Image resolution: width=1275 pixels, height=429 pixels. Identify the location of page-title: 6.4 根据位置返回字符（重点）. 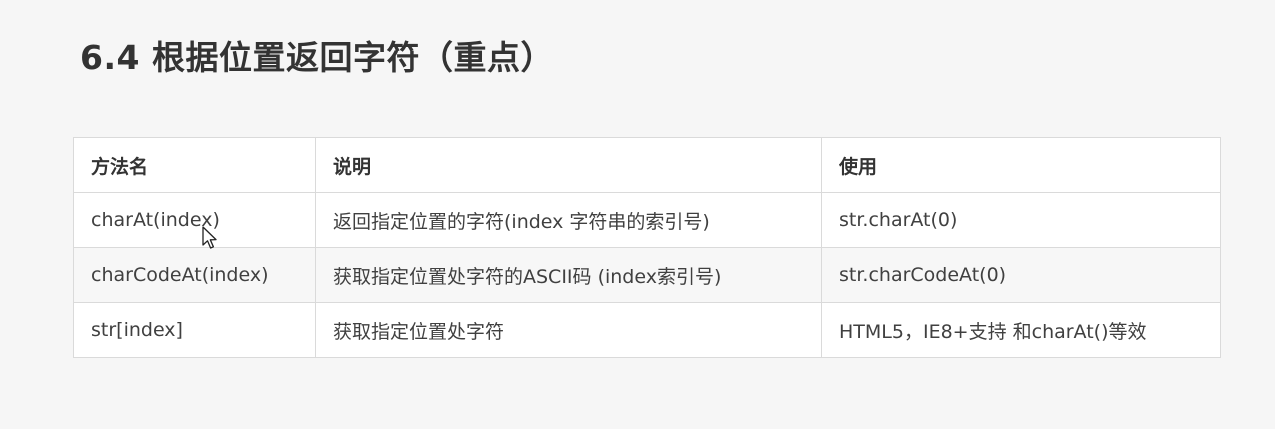
(317, 57).